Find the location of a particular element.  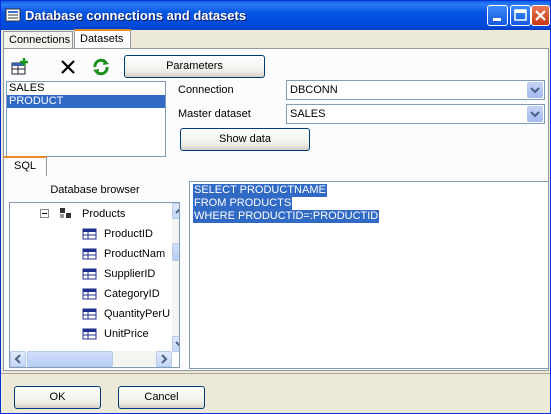

refresh-icon is located at coordinates (101, 67).